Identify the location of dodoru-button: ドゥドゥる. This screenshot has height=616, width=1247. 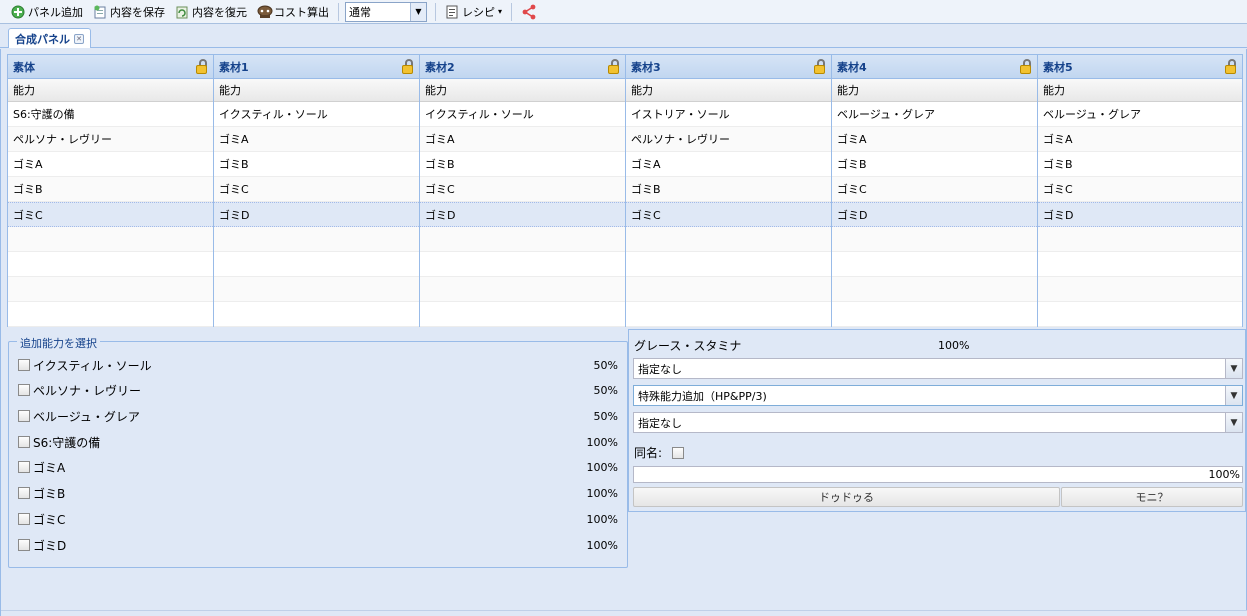
(846, 497).